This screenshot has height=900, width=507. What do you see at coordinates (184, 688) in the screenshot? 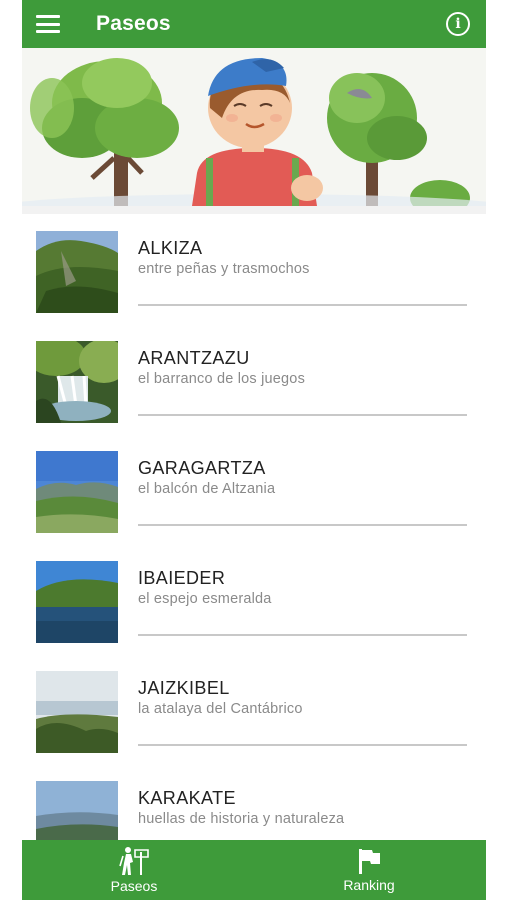
I see `walk-name: JAIZKIBEL` at bounding box center [184, 688].